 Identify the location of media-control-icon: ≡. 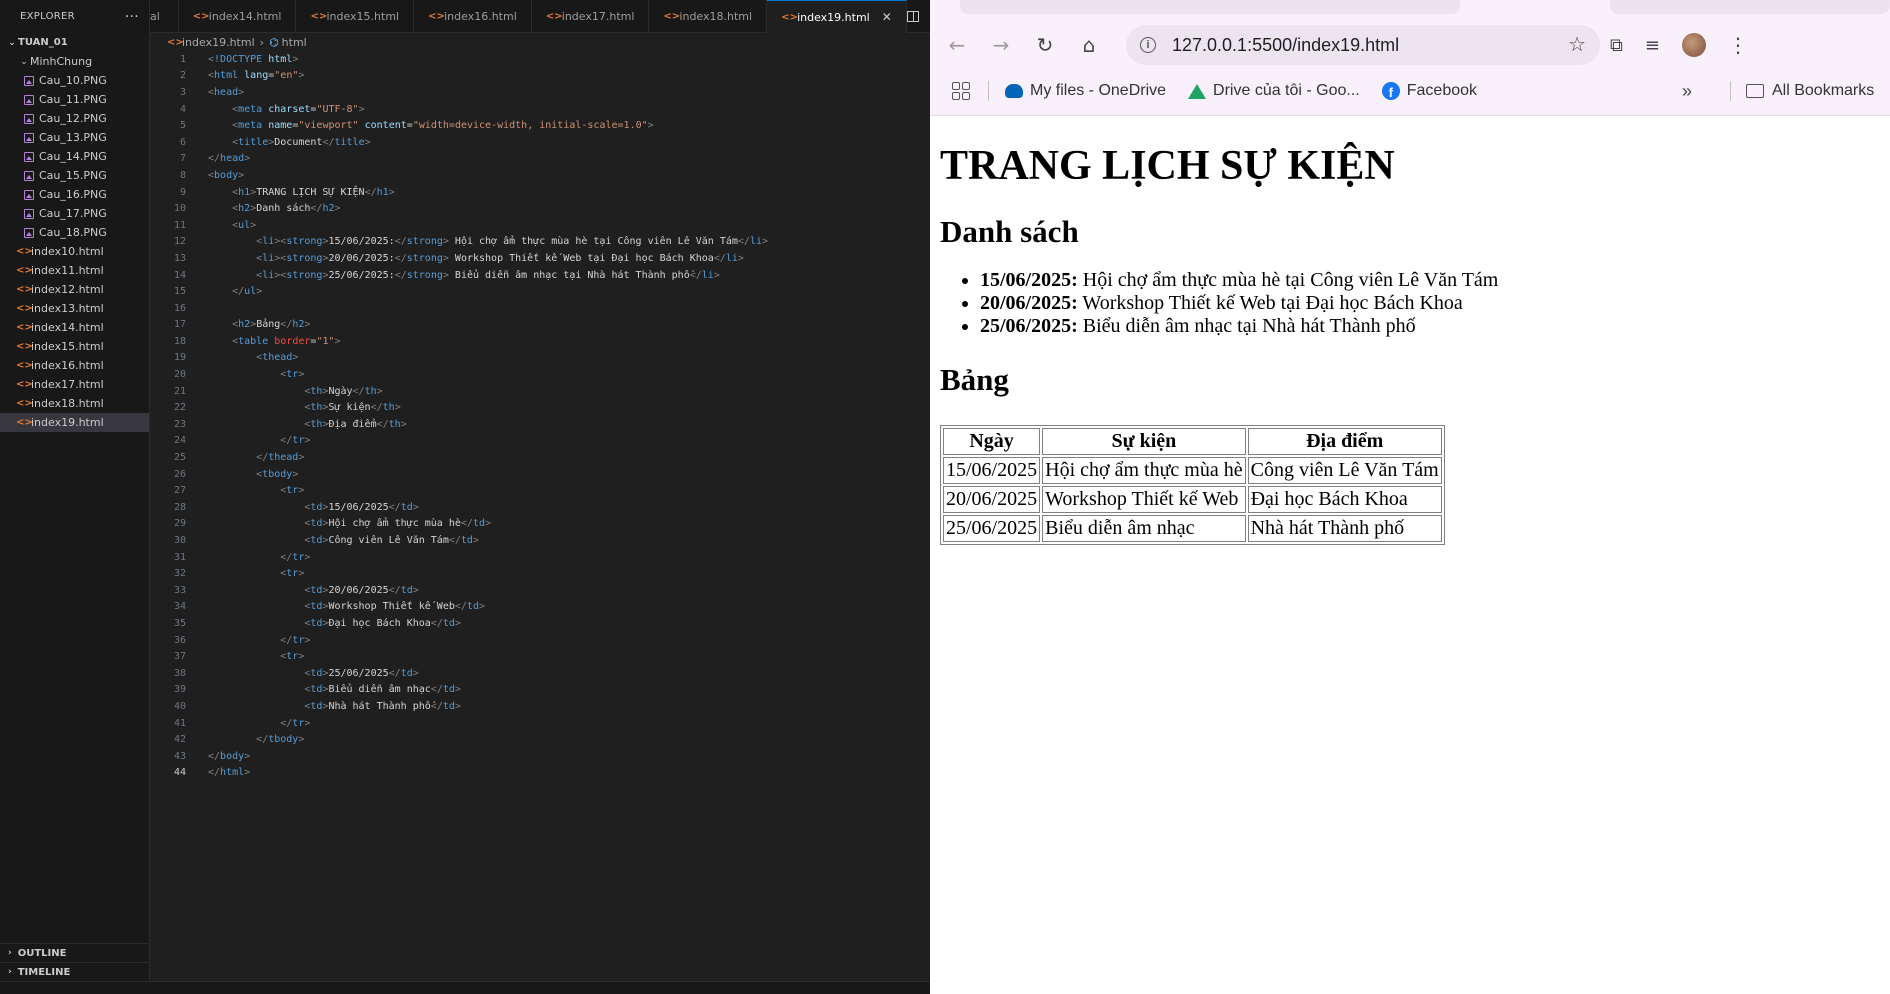
(1652, 45).